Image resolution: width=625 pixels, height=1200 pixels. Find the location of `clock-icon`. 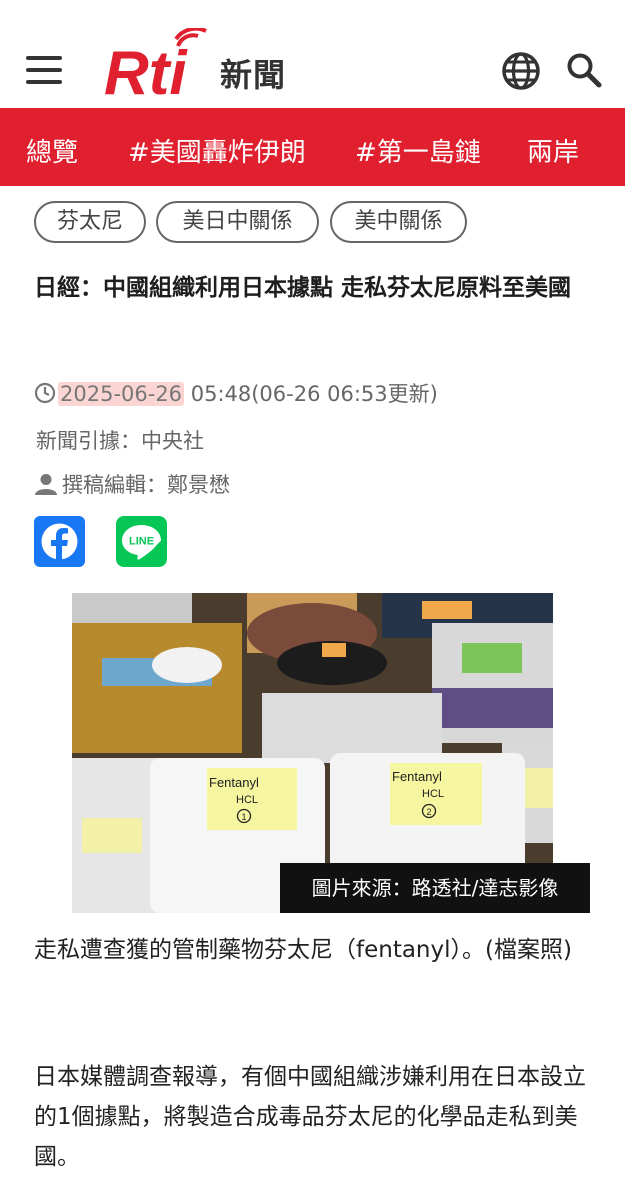

clock-icon is located at coordinates (45, 393).